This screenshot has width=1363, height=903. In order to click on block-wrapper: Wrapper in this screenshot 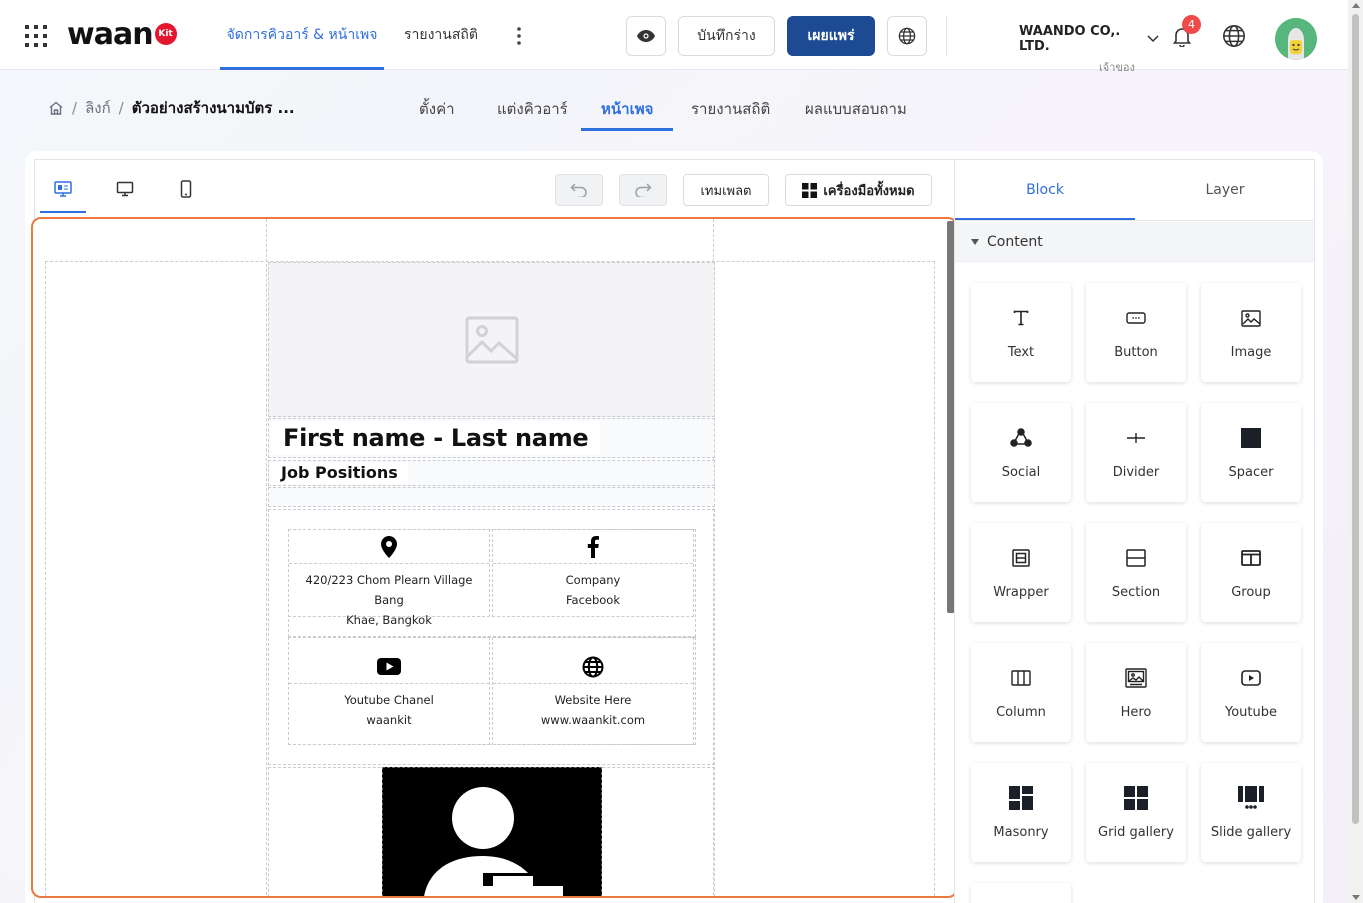, I will do `click(1021, 572)`.